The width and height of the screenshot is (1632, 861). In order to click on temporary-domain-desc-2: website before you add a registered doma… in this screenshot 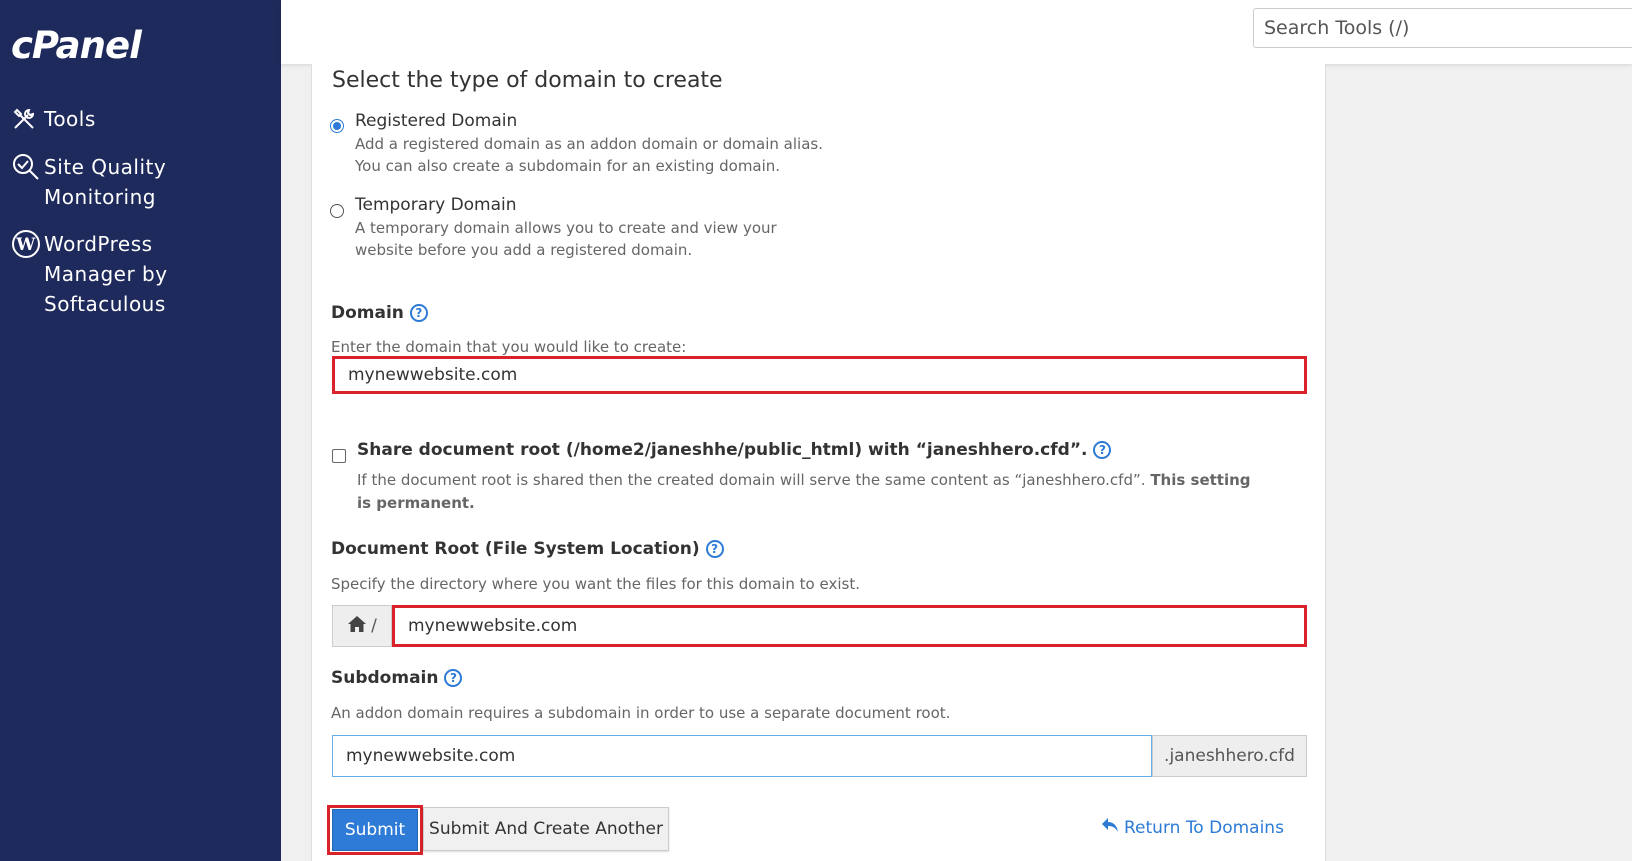, I will do `click(524, 250)`.